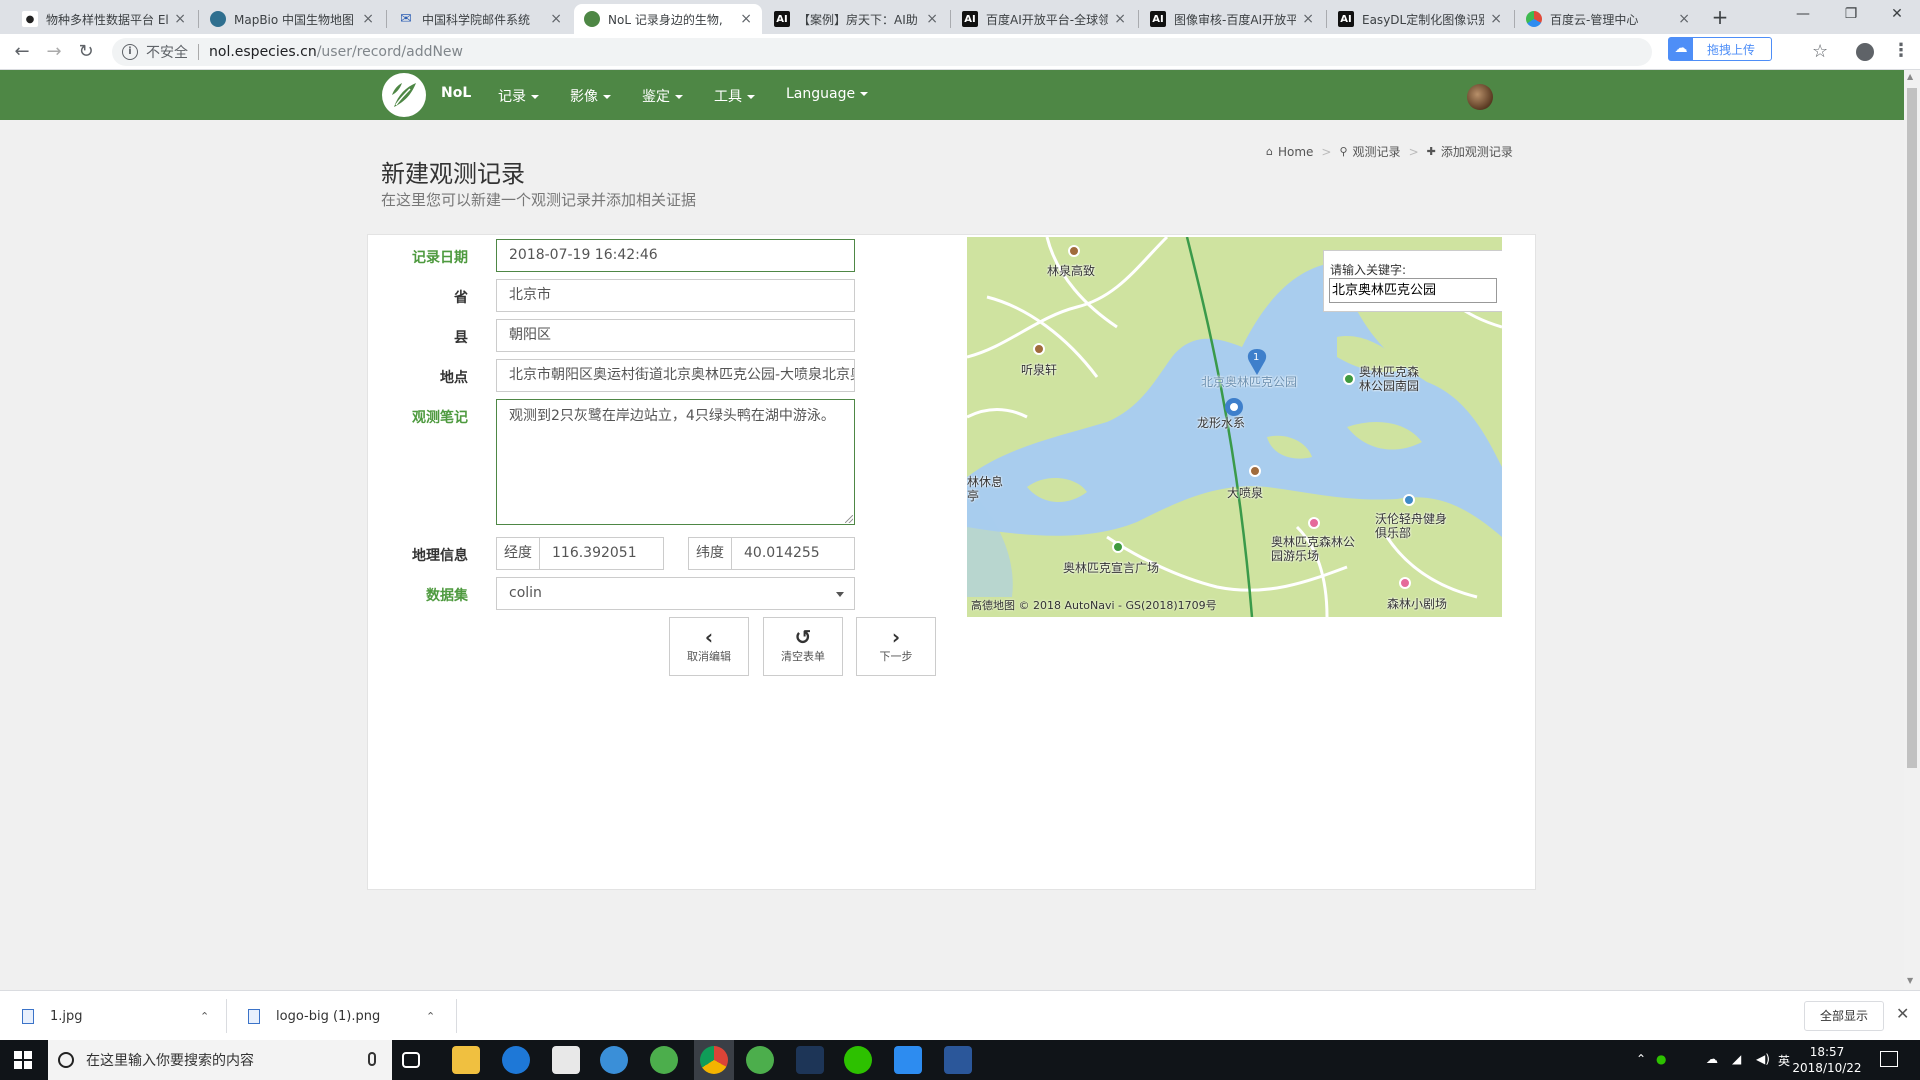  I want to click on baidu-cloud-icon: ☁, so click(1681, 49).